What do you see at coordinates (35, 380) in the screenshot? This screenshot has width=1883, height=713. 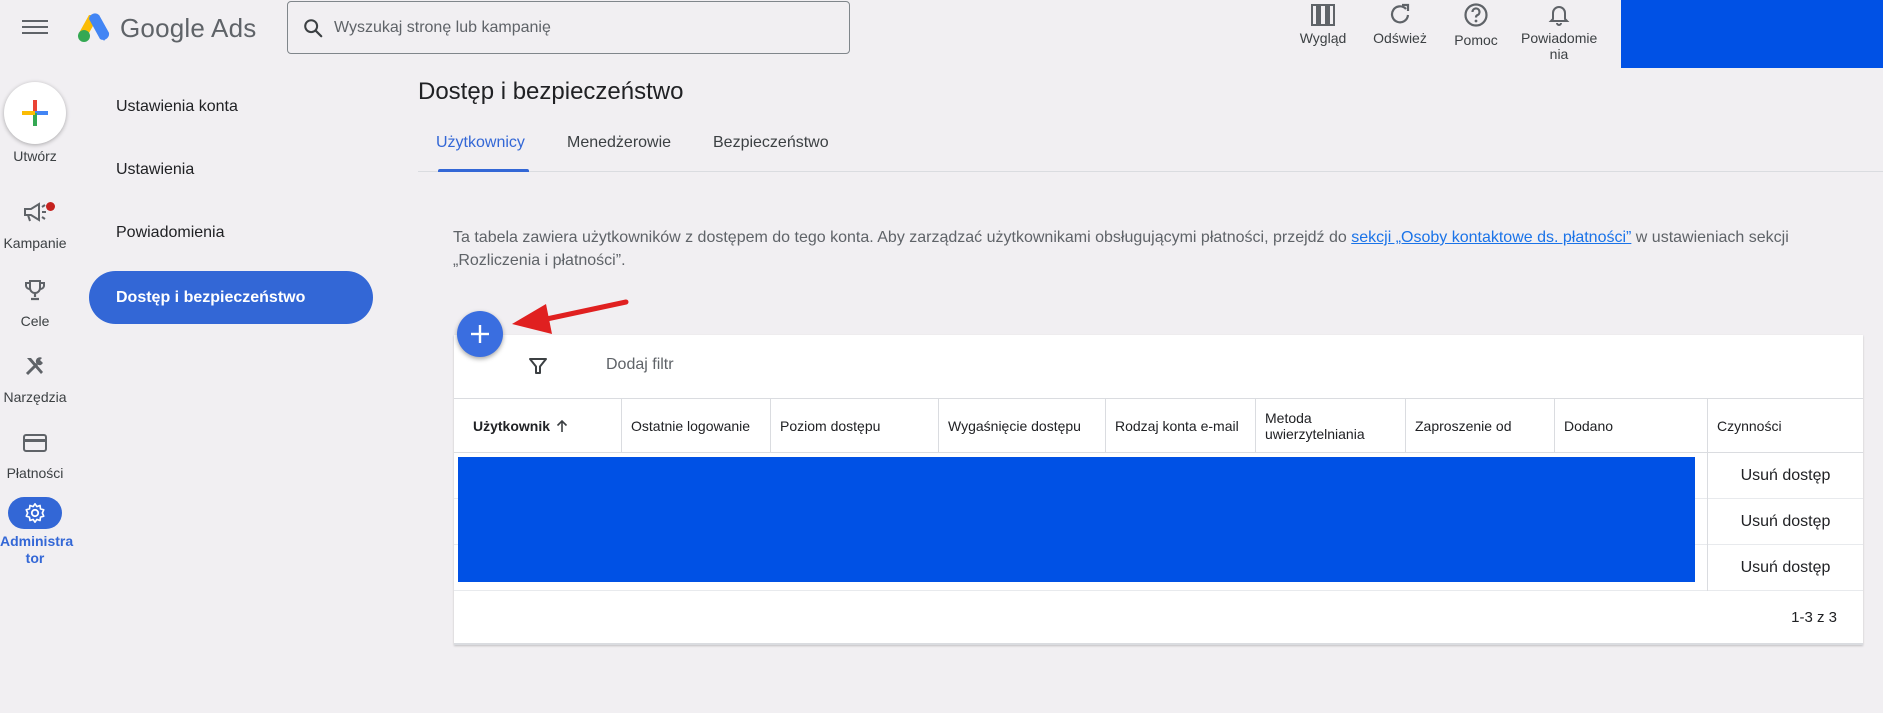 I see `rail-item-tools: Narzędzia` at bounding box center [35, 380].